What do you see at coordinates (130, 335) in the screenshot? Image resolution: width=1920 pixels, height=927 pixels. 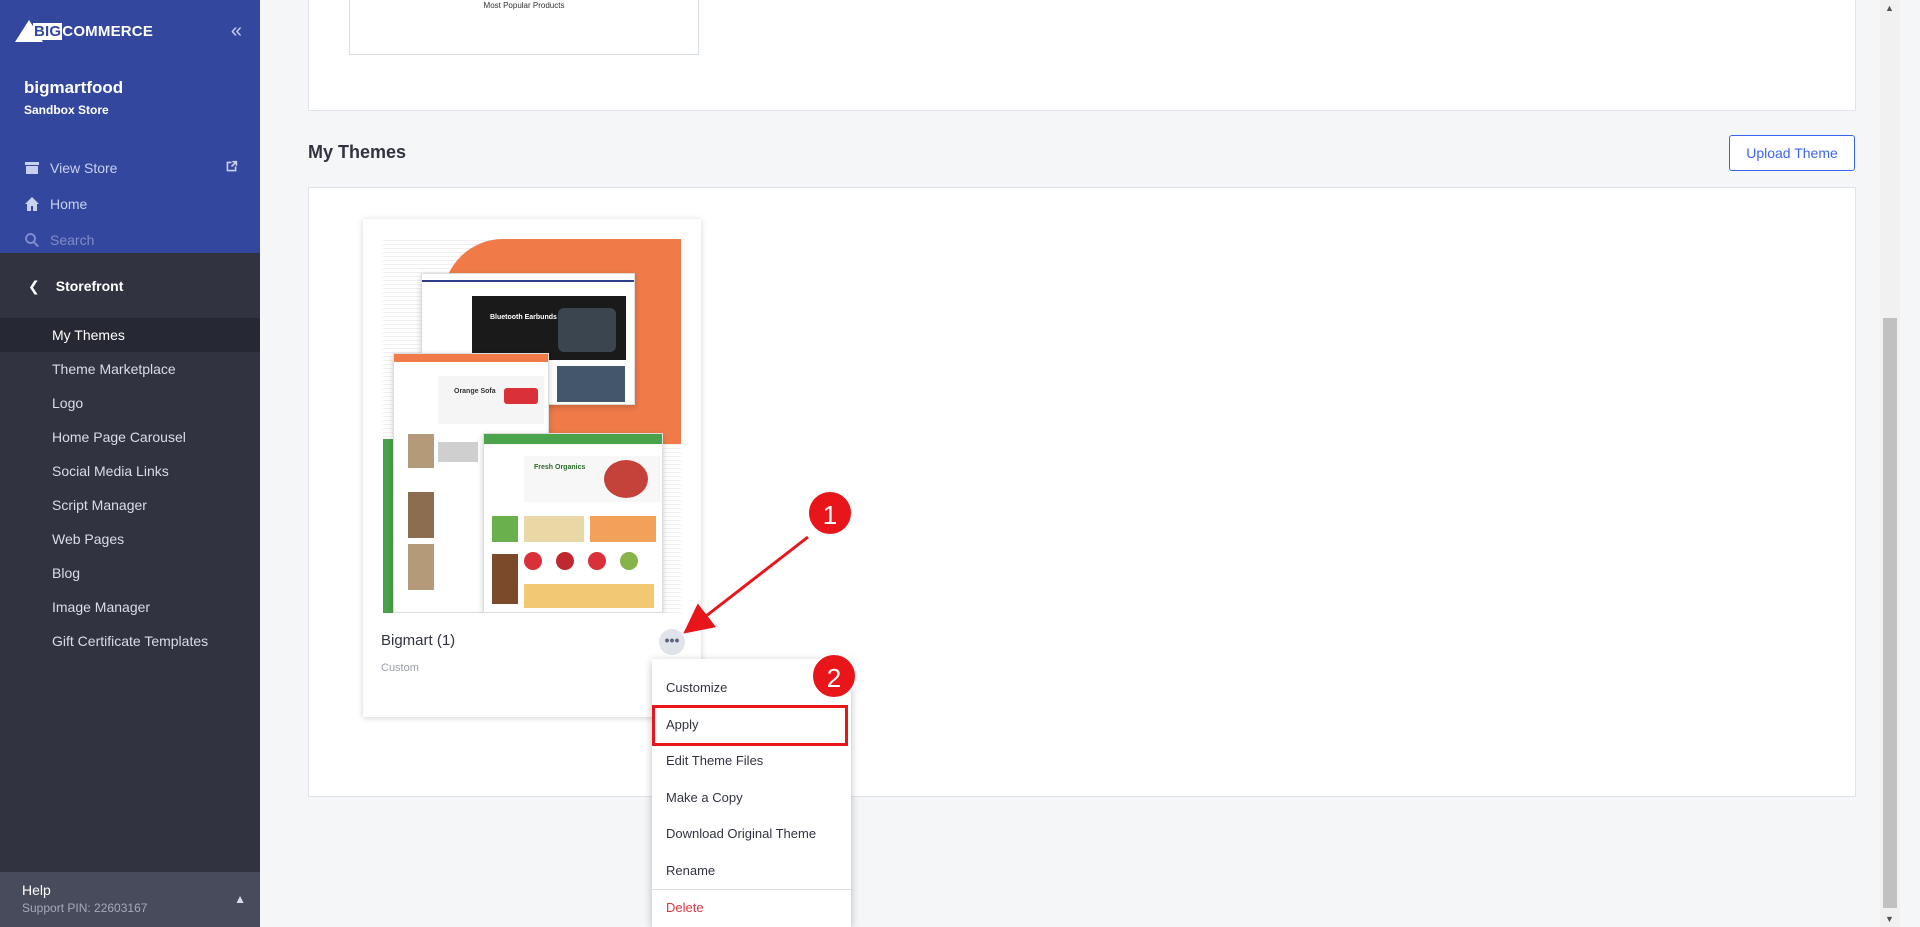 I see `sidebar-item-my-themes: My Themes` at bounding box center [130, 335].